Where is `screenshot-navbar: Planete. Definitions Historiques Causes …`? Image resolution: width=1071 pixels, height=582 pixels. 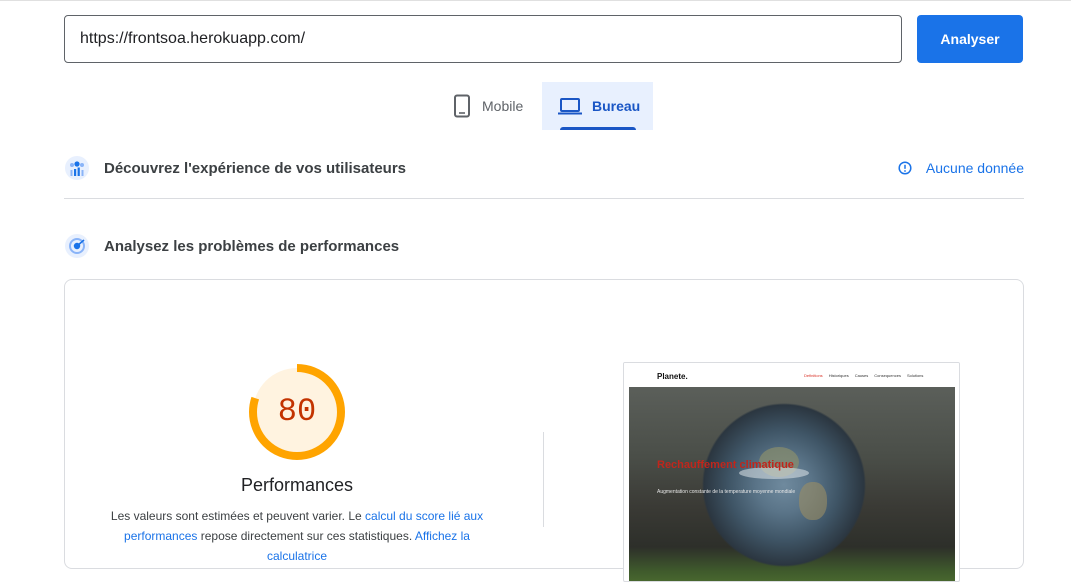
screenshot-navbar: Planete. Definitions Historiques Causes … is located at coordinates (791, 375).